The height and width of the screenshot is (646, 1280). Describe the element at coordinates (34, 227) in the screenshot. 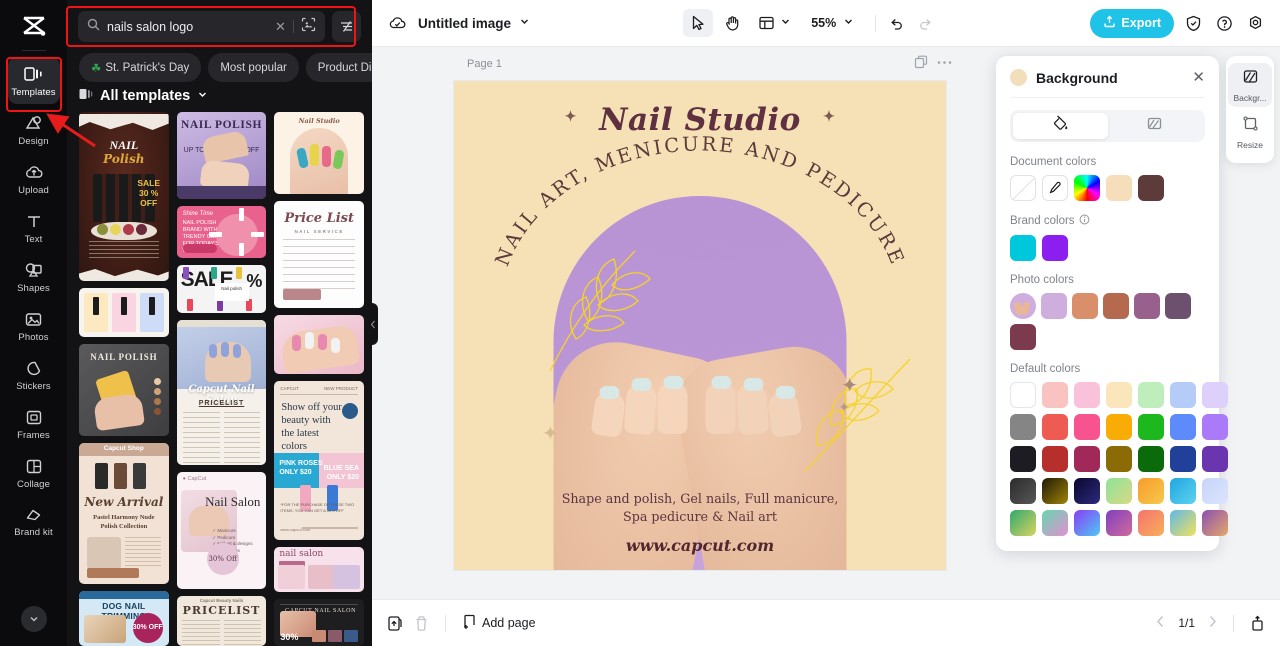

I see `sidebar-item-text: Text` at that location.